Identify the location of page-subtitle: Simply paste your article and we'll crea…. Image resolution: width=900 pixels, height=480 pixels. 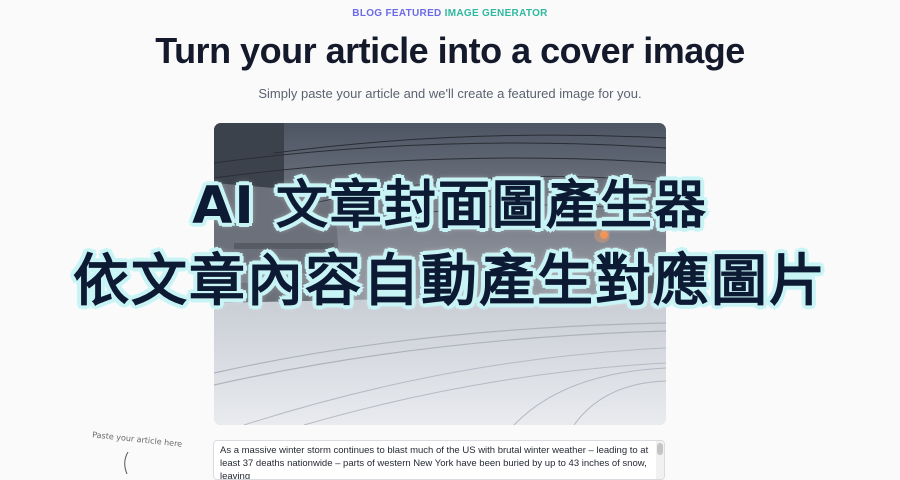
(450, 93).